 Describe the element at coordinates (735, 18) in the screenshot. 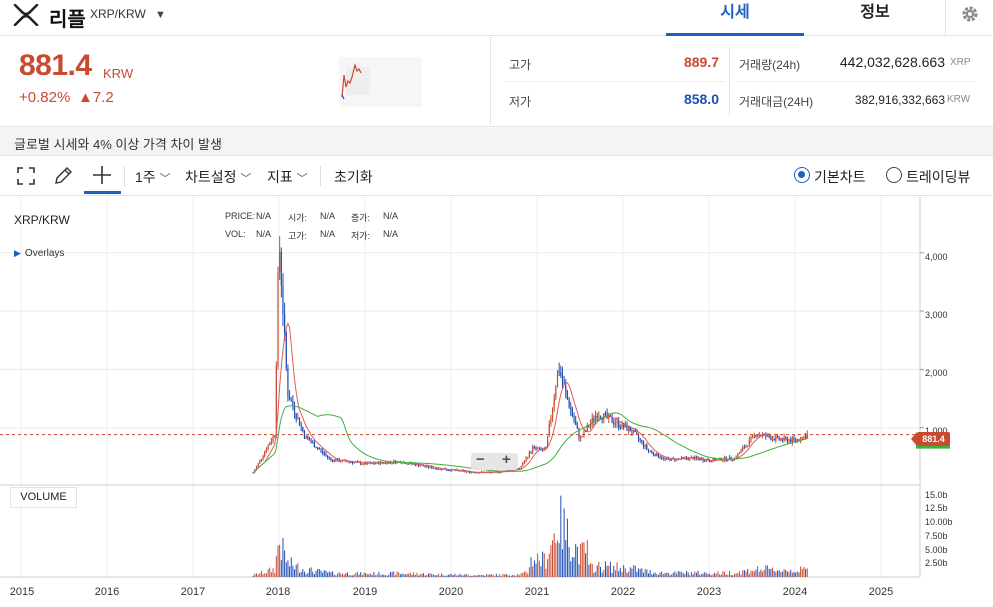

I see `tab-price: 시세` at that location.